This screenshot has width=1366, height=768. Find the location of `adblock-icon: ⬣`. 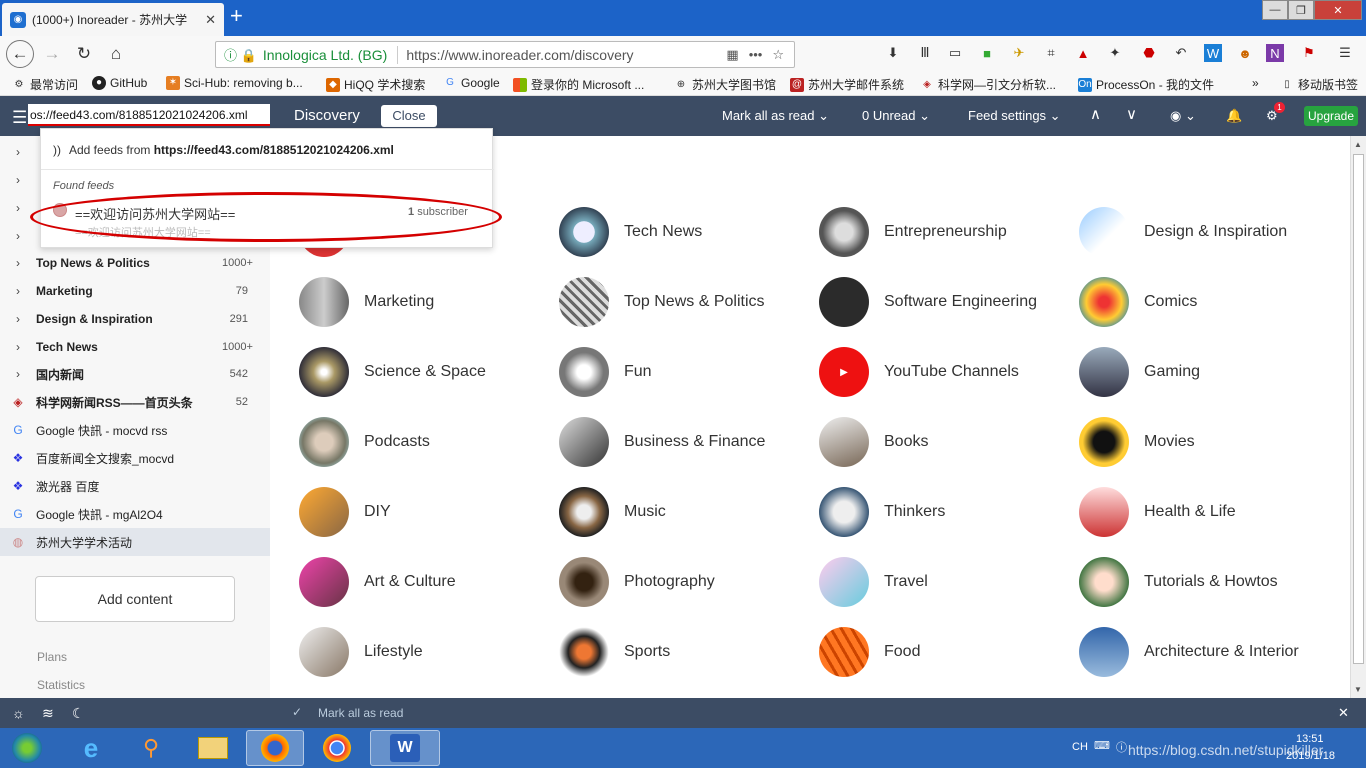

adblock-icon: ⬣ is located at coordinates (1149, 53).